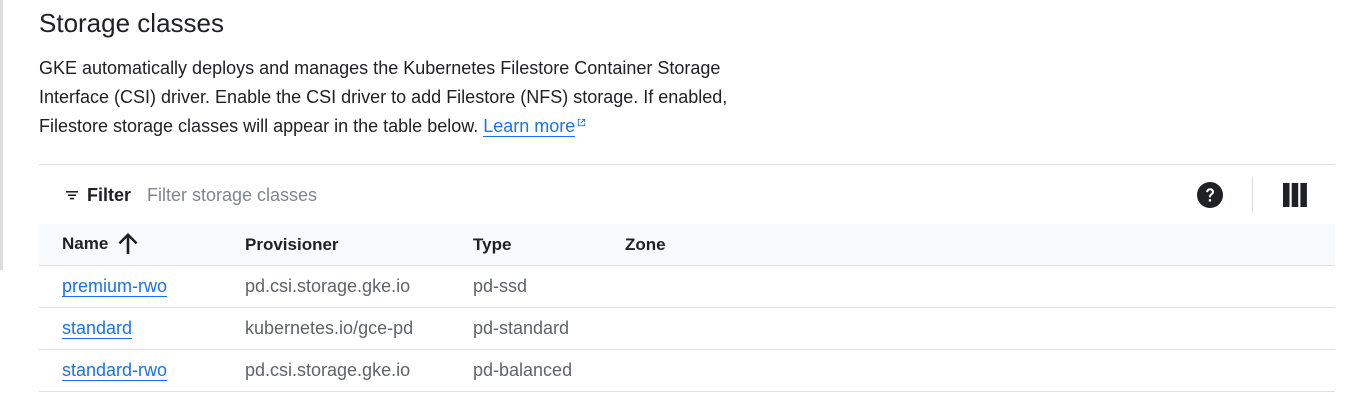 The width and height of the screenshot is (1366, 414). I want to click on column-header-type: Type, so click(549, 245).